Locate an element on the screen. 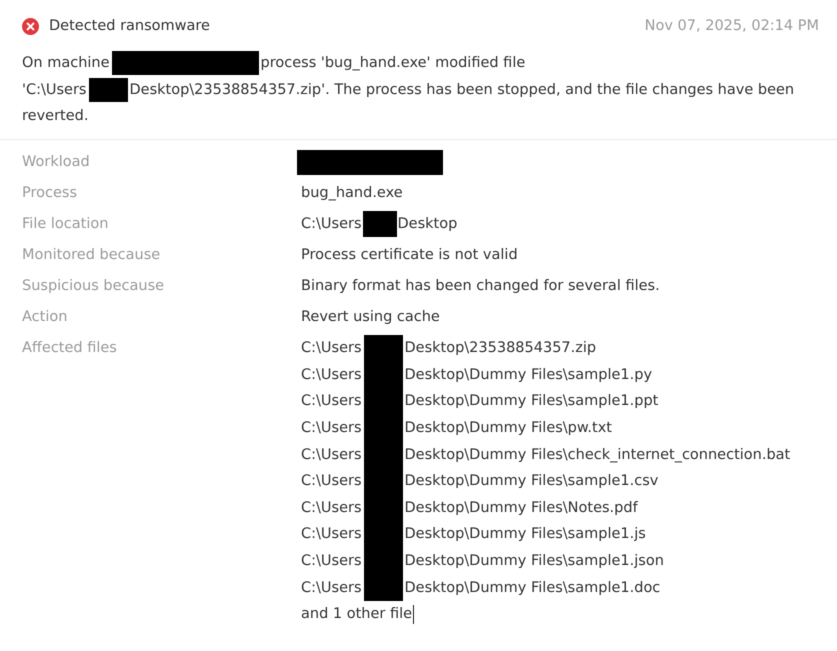 The image size is (837, 651). detail-value: Binary format has been changed for several files. is located at coordinates (480, 286).